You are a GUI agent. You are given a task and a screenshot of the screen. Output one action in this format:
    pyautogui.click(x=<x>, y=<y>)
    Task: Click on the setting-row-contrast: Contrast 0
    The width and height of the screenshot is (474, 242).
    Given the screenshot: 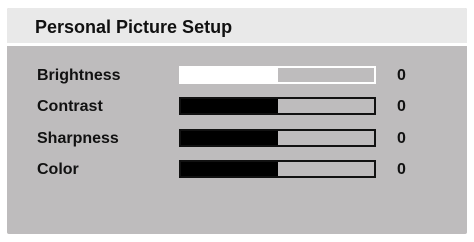 What is the action you would take?
    pyautogui.click(x=237, y=108)
    